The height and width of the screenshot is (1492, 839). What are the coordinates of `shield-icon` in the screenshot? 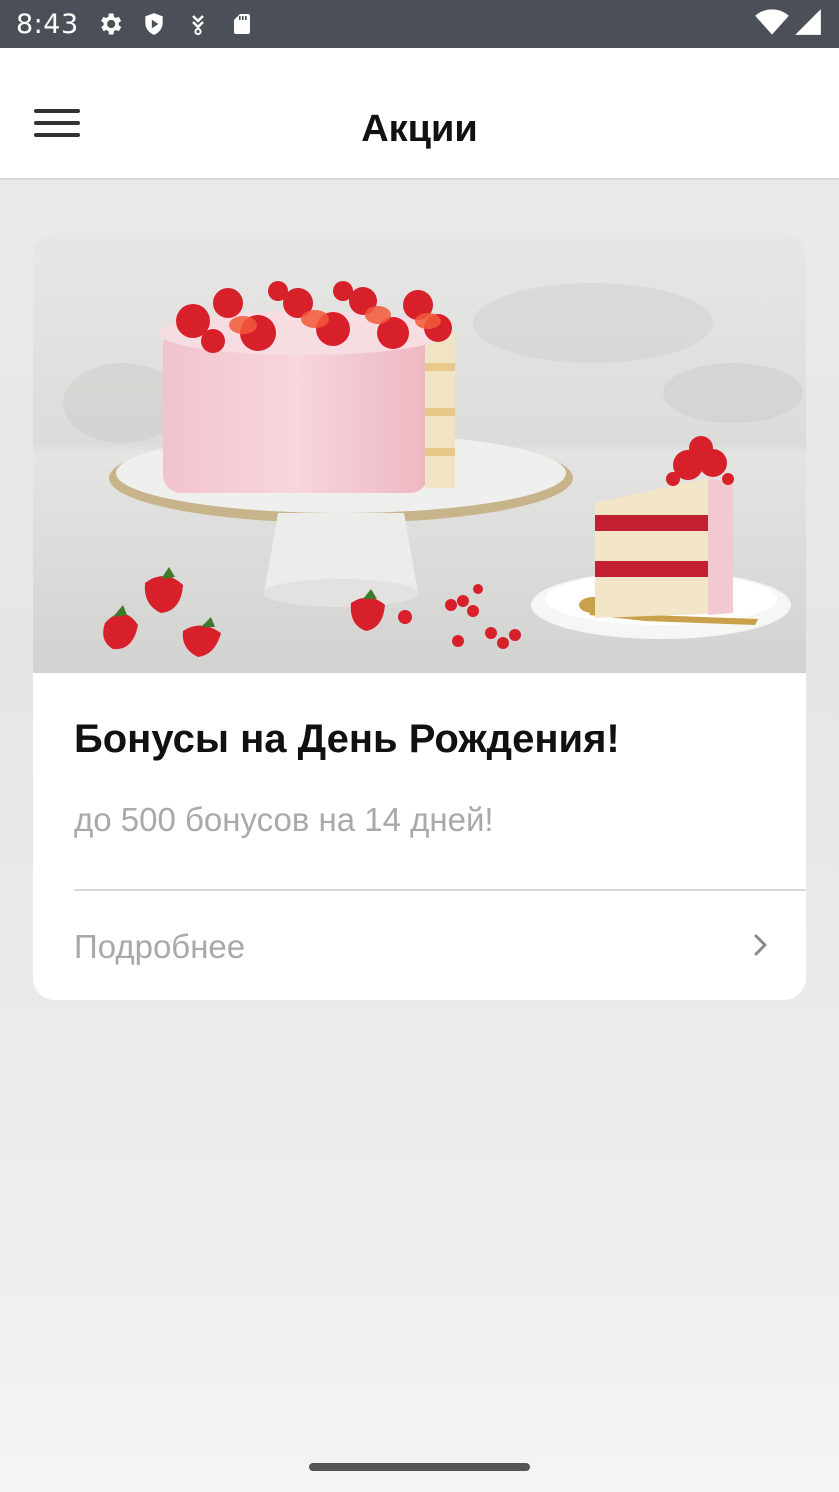 It's located at (154, 24).